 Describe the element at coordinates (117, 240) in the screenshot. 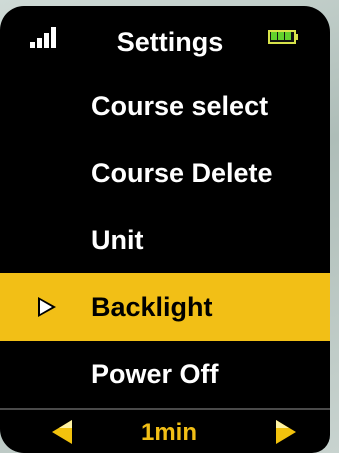

I see `menu-item-label: Unit` at that location.